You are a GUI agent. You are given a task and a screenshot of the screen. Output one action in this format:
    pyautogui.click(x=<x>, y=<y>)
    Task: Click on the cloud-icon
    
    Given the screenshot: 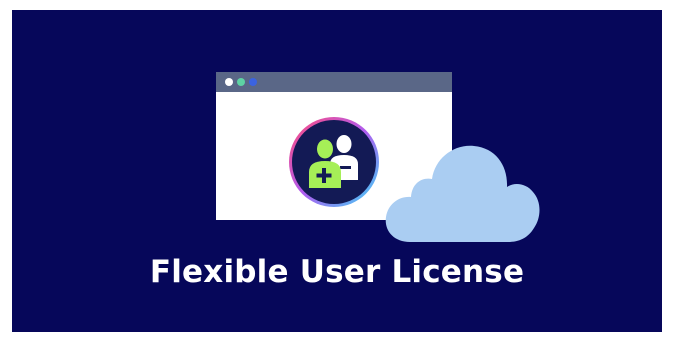 What is the action you would take?
    pyautogui.click(x=463, y=196)
    